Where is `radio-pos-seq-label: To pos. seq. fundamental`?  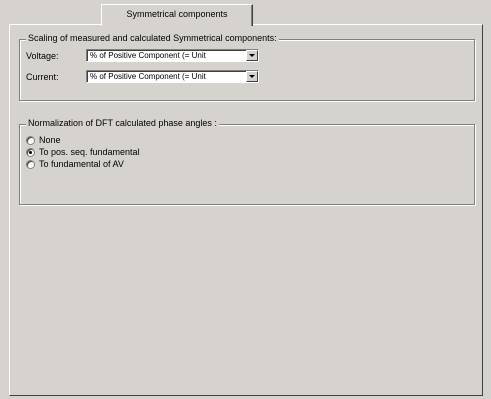
radio-pos-seq-label: To pos. seq. fundamental is located at coordinates (89, 152).